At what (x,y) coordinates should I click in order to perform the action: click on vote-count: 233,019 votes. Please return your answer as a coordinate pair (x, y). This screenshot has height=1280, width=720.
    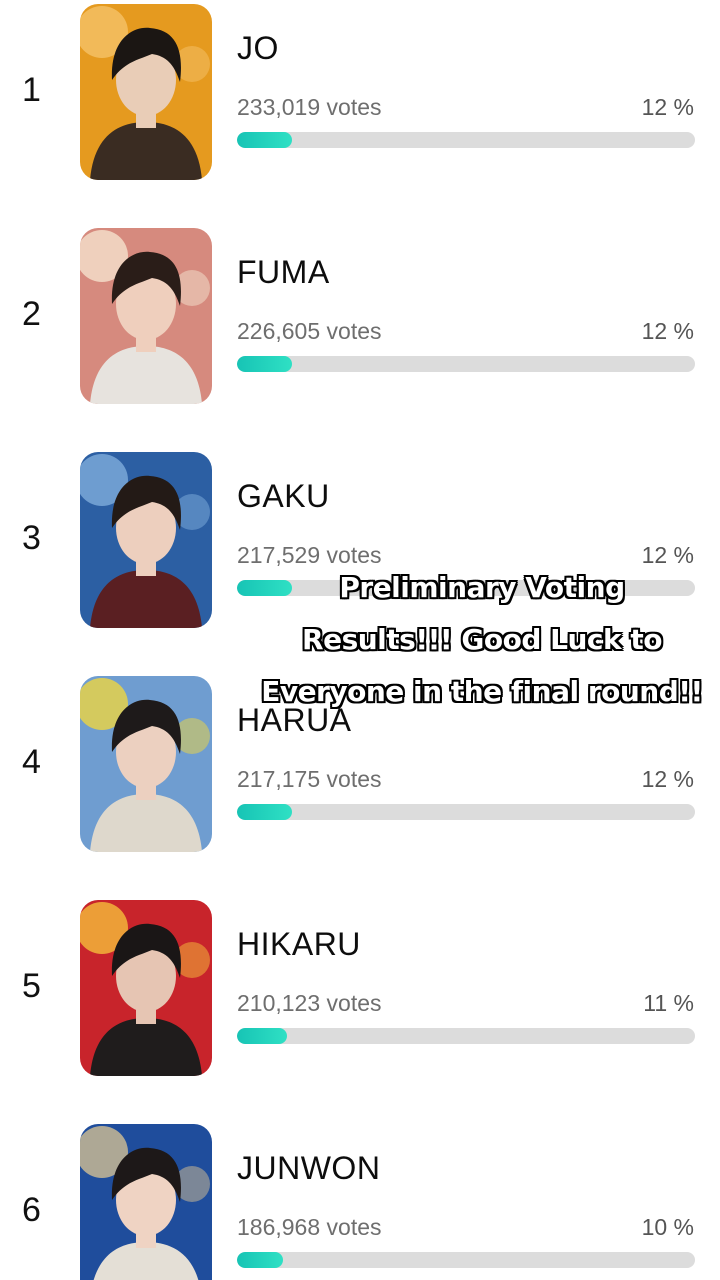
    Looking at the image, I should click on (309, 107).